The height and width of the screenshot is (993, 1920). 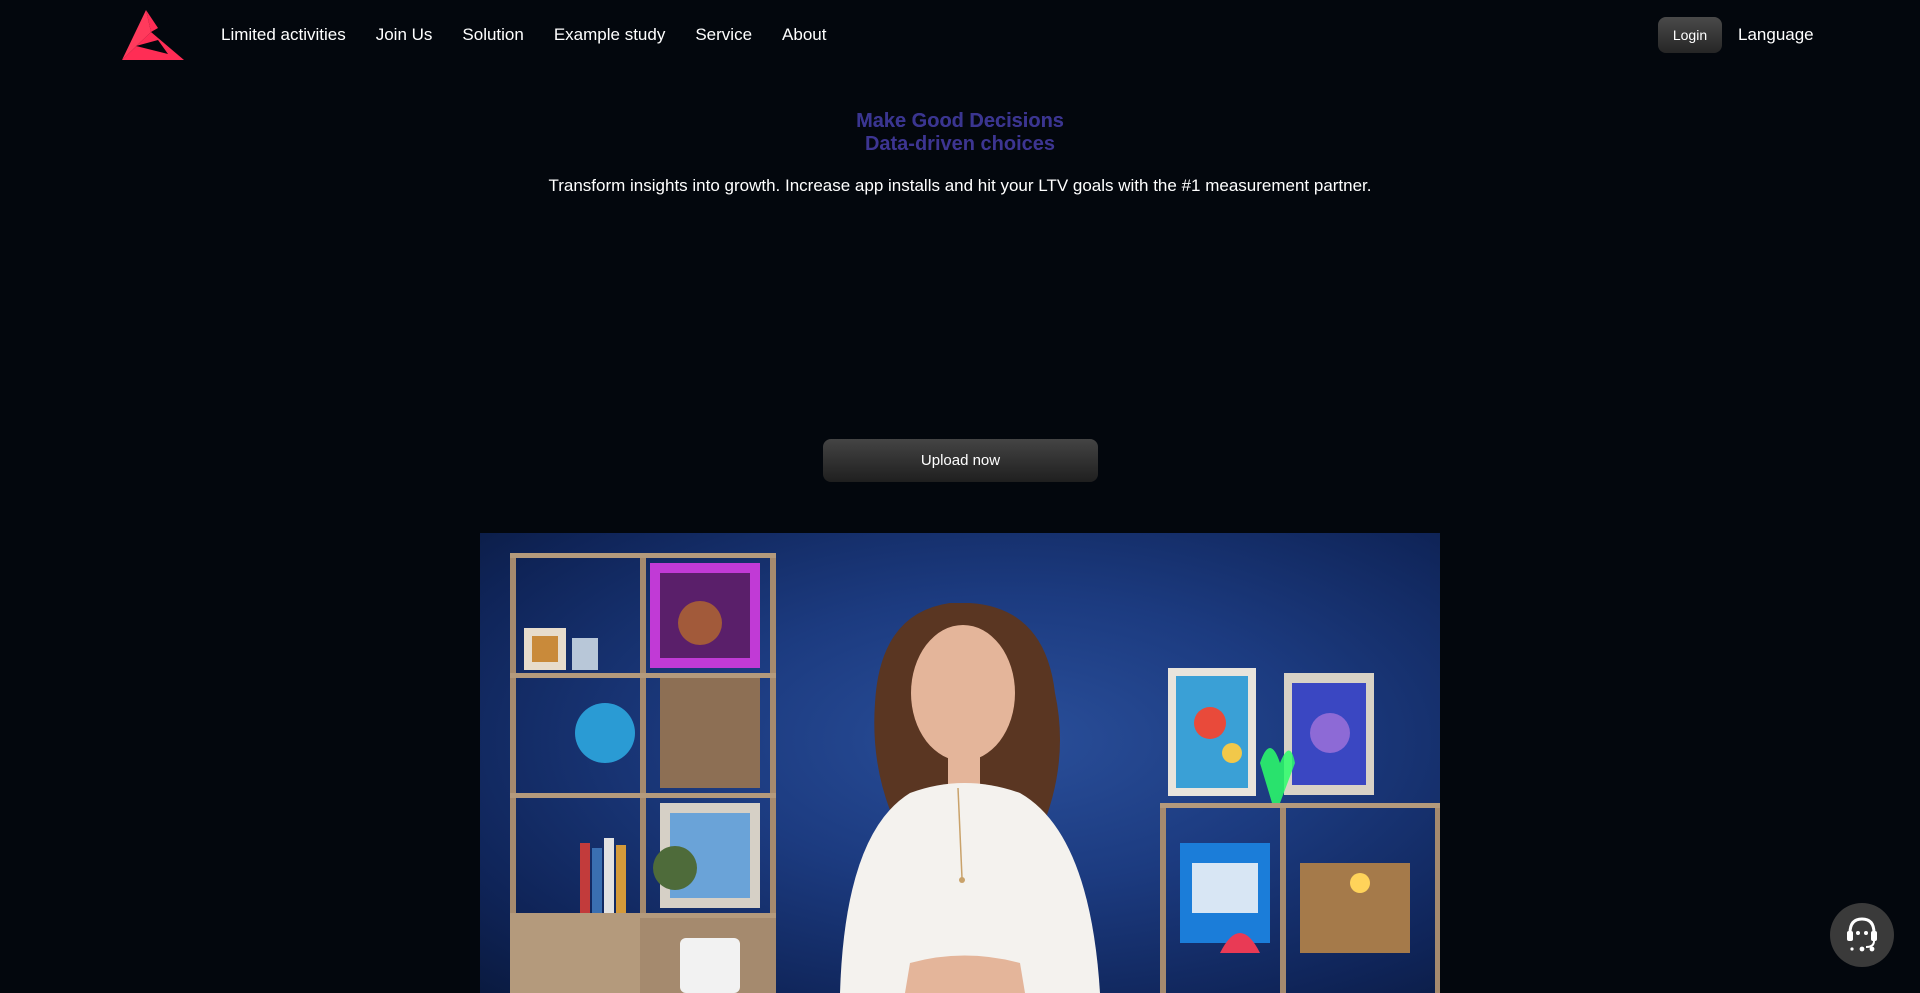 I want to click on customer-support-icon, so click(x=1862, y=934).